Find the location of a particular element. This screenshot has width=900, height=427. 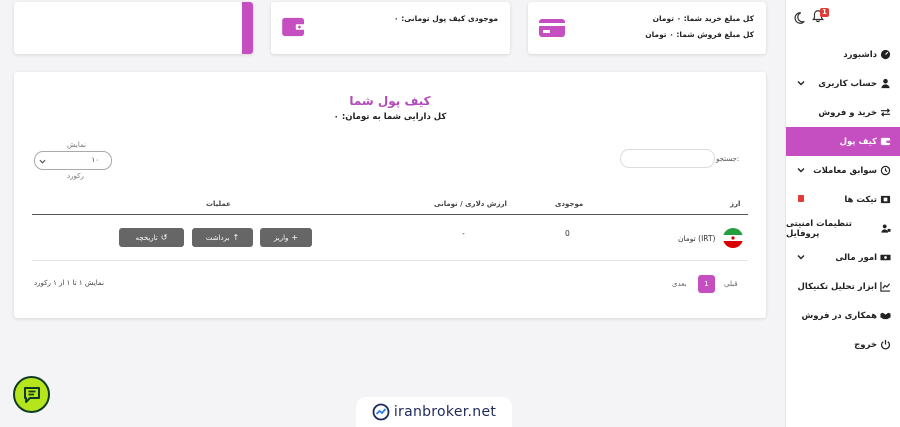

power-icon is located at coordinates (885, 344).